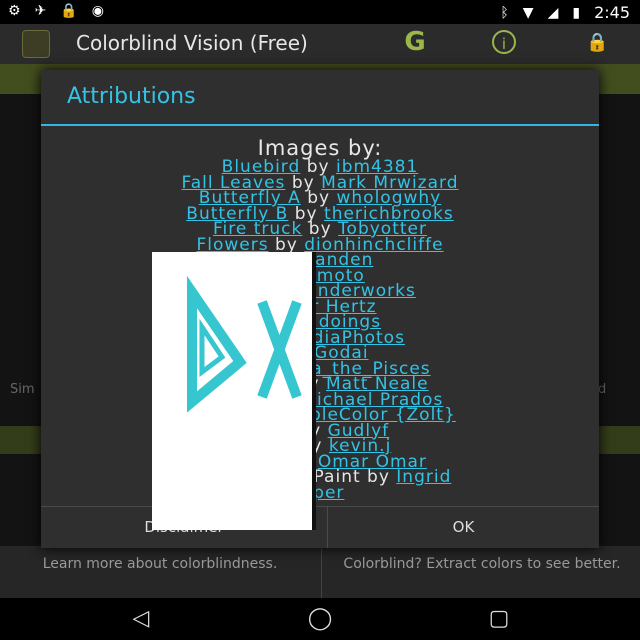  I want to click on home-button: ◯, so click(320, 619).